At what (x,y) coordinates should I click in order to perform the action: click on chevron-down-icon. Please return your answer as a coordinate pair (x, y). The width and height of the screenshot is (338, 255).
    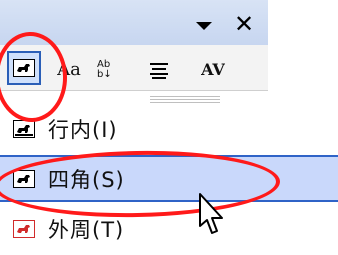
    Looking at the image, I should click on (204, 26).